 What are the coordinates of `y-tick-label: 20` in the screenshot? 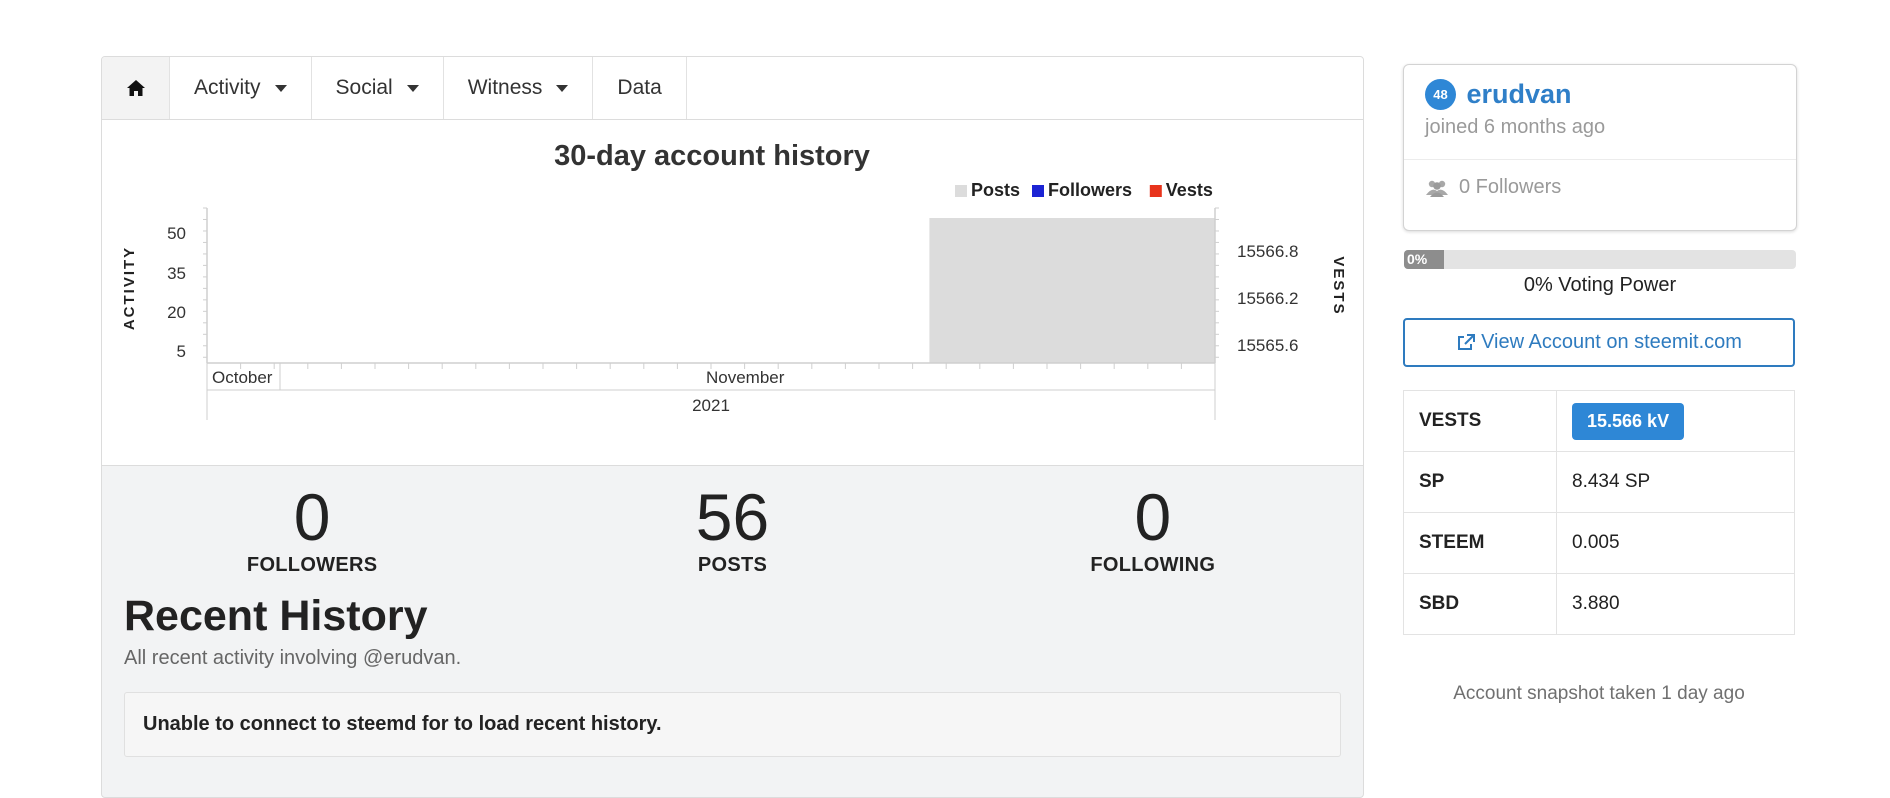 It's located at (176, 312).